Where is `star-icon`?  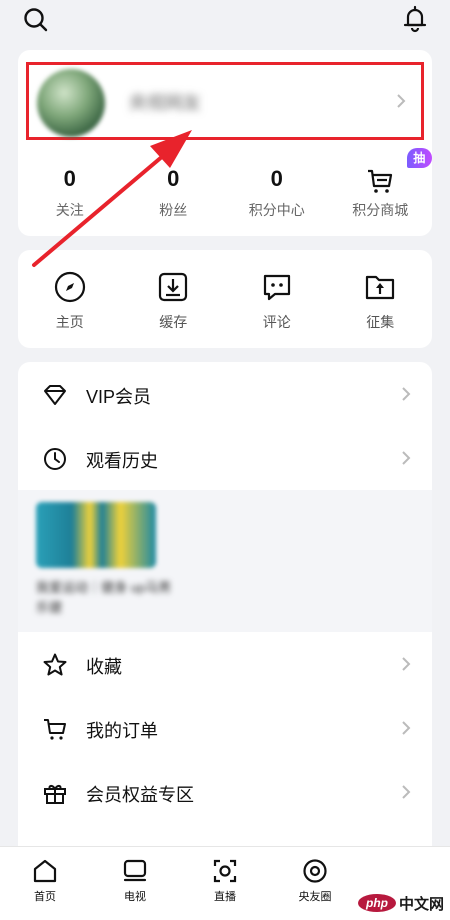
star-icon is located at coordinates (55, 664).